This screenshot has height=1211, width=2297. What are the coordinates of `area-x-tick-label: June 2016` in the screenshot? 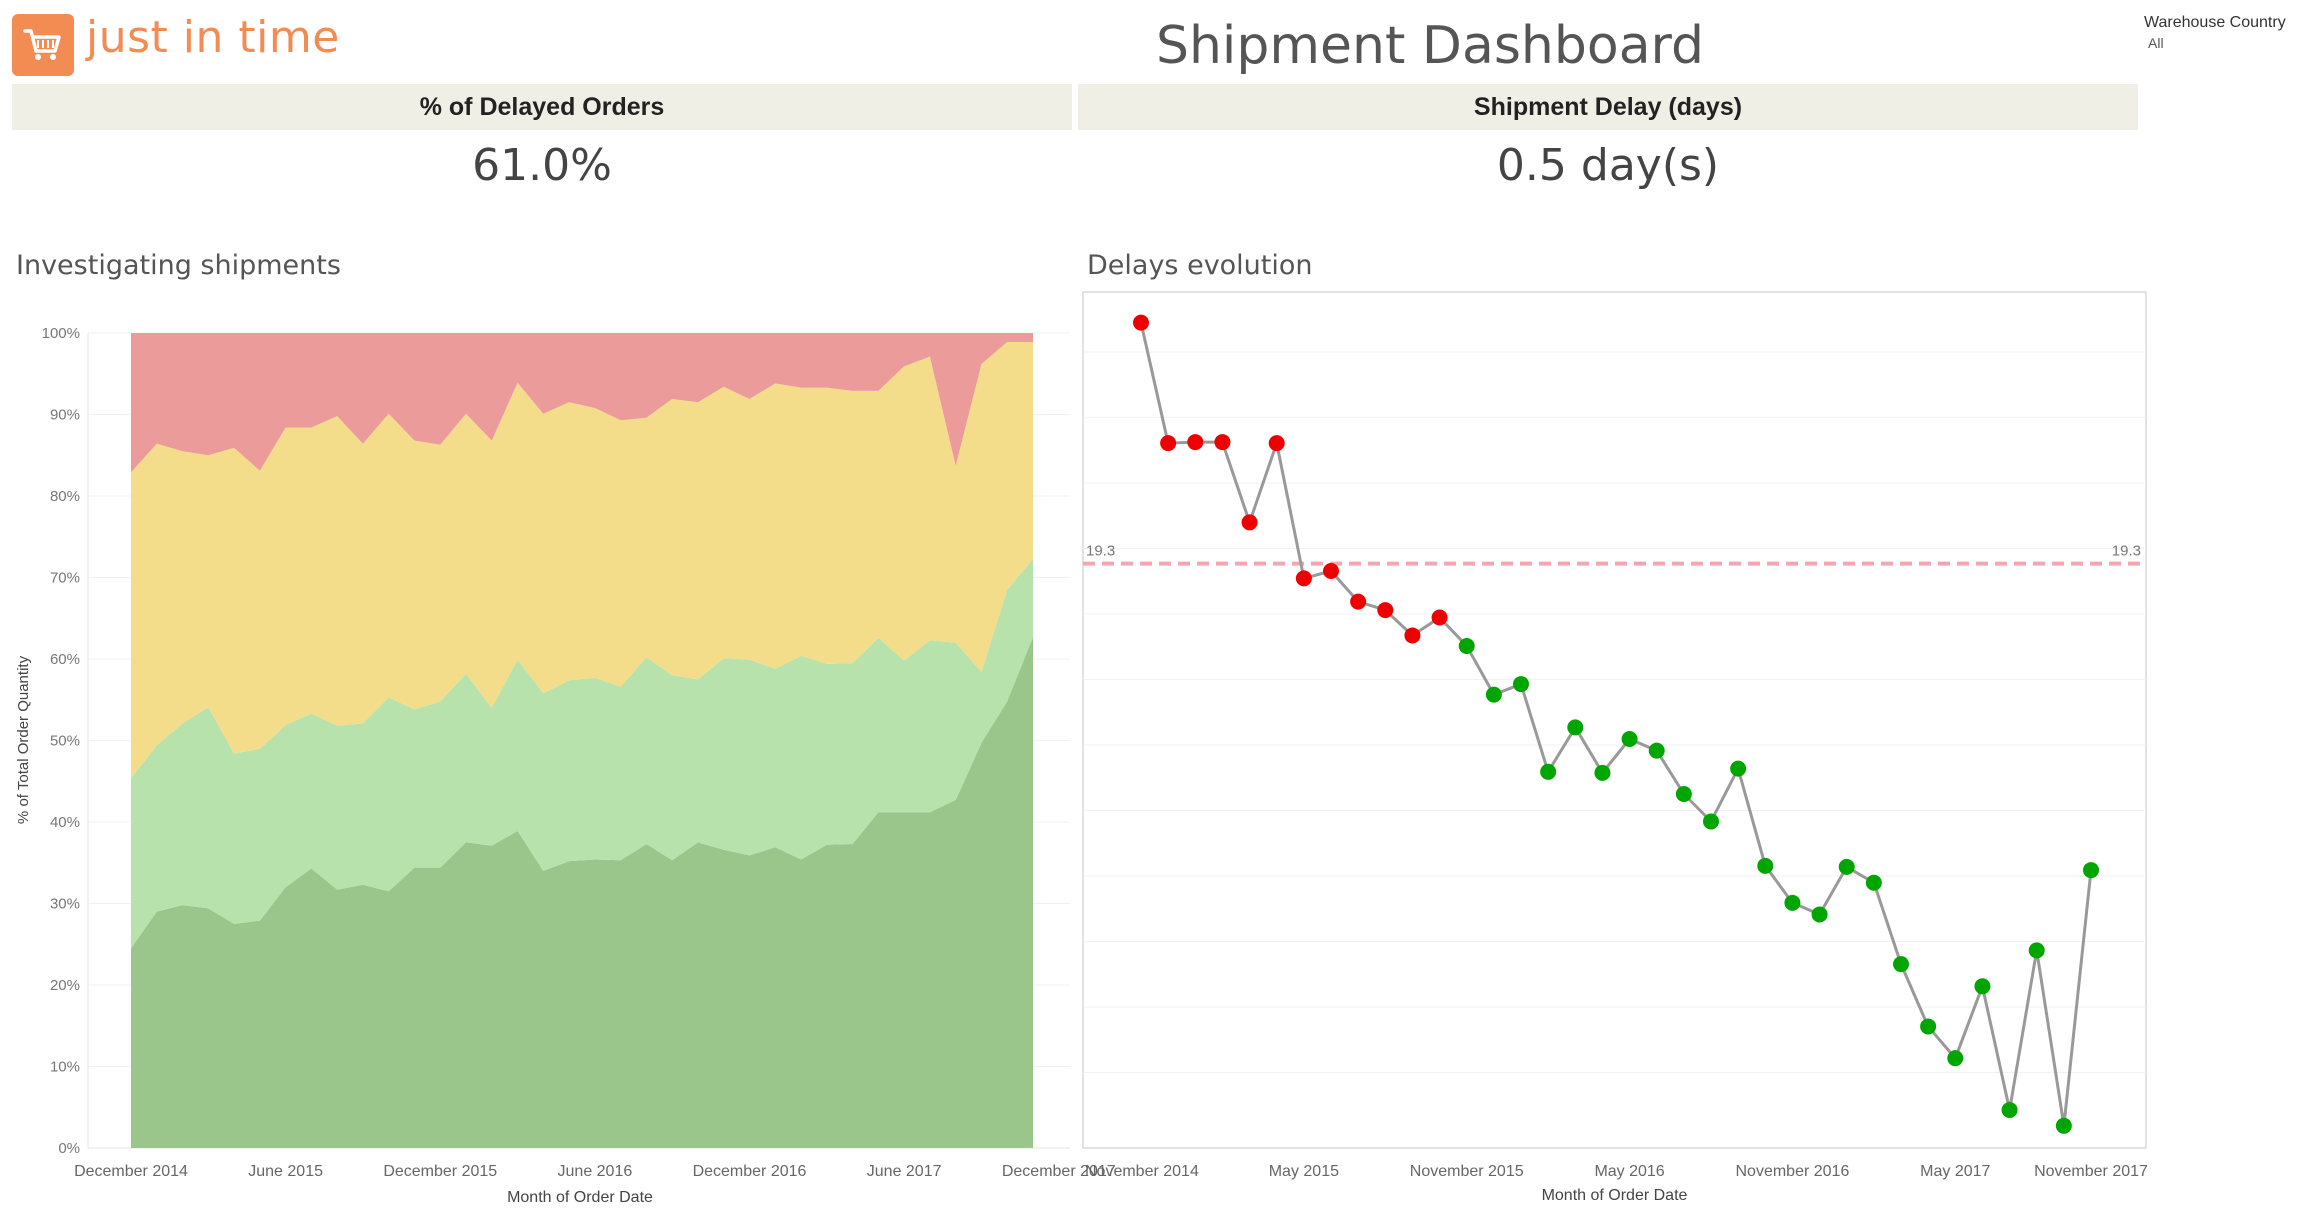 It's located at (595, 1171).